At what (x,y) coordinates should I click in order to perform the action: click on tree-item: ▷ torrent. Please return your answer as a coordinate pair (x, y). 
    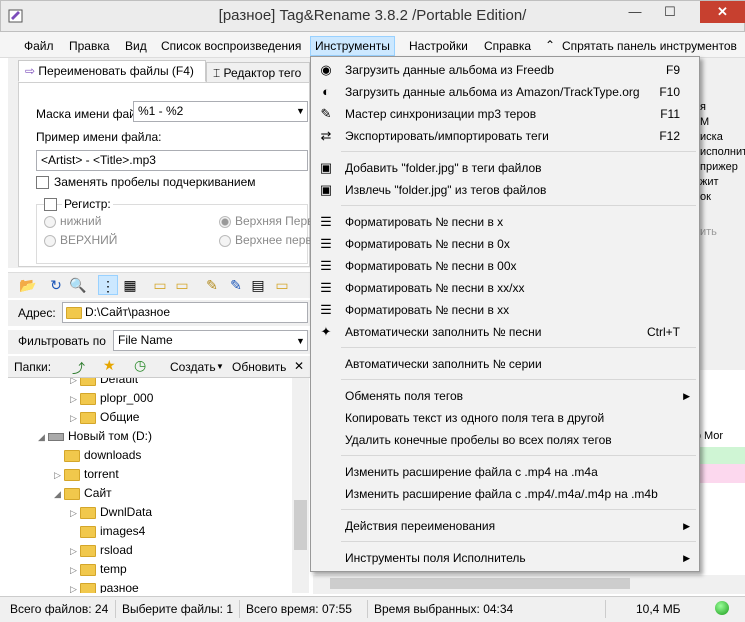
    Looking at the image, I should click on (160, 474).